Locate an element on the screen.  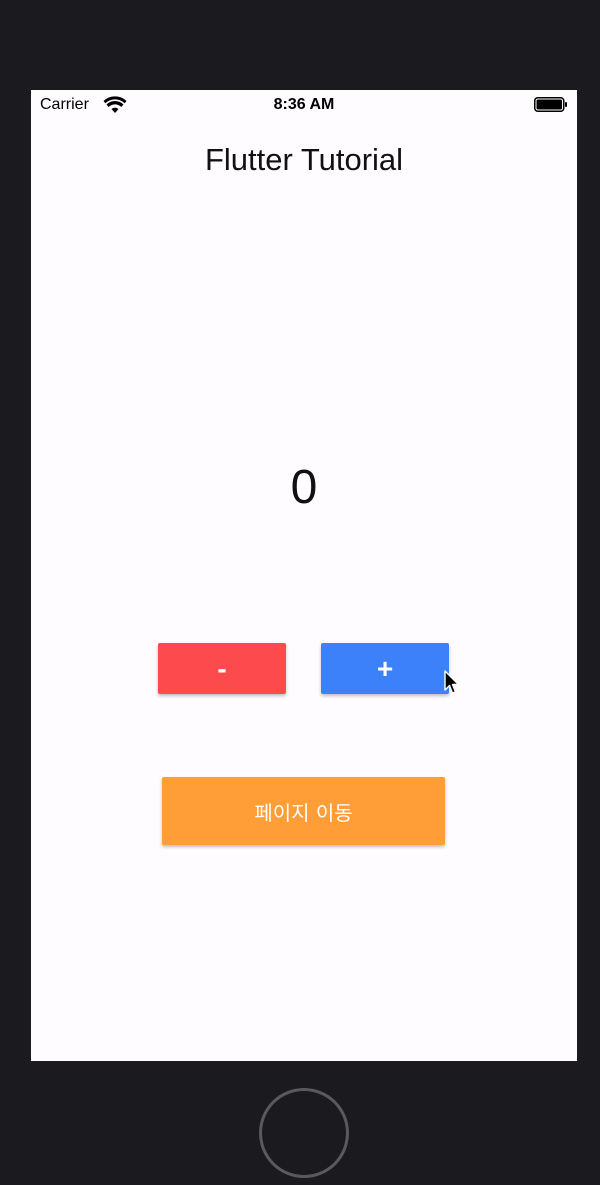
mouse-pointer-icon is located at coordinates (452, 682).